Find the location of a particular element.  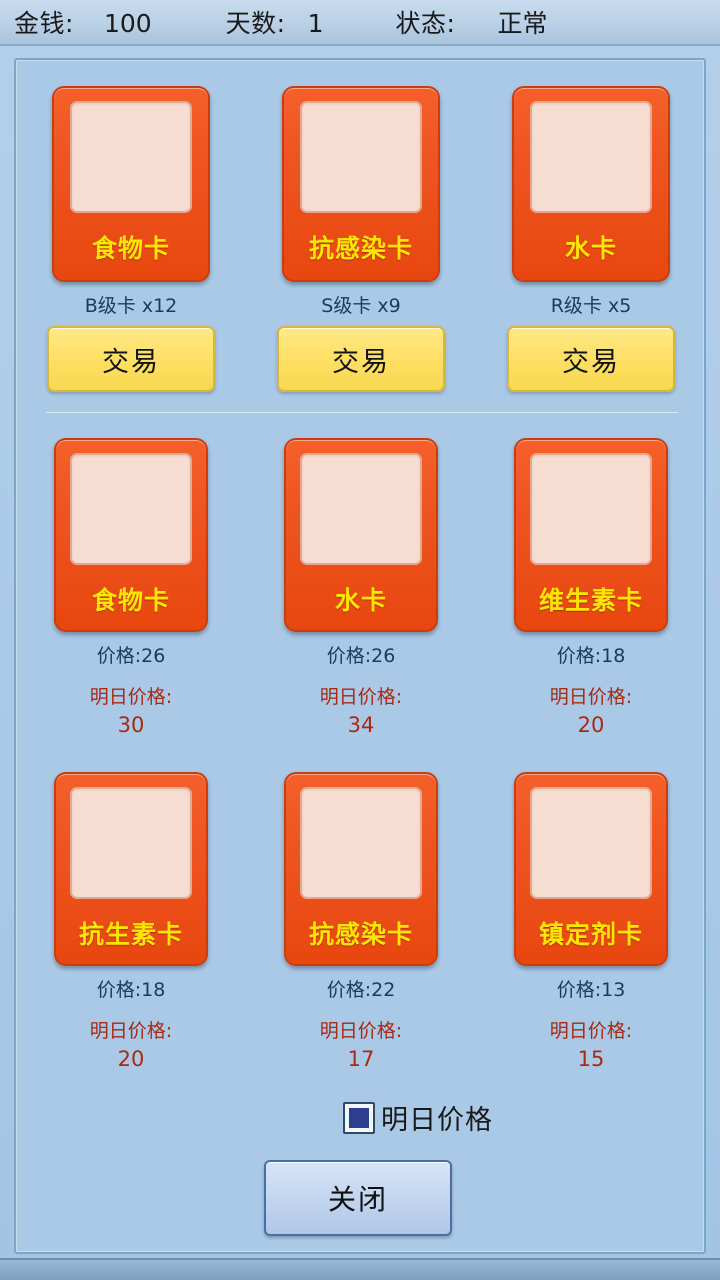

tomorrow-price-value: 34 is located at coordinates (361, 725).